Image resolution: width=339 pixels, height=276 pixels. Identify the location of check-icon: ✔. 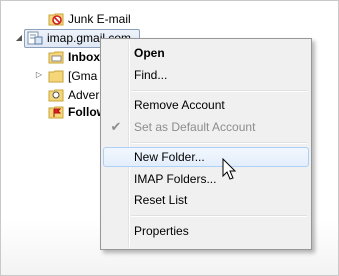
(116, 126).